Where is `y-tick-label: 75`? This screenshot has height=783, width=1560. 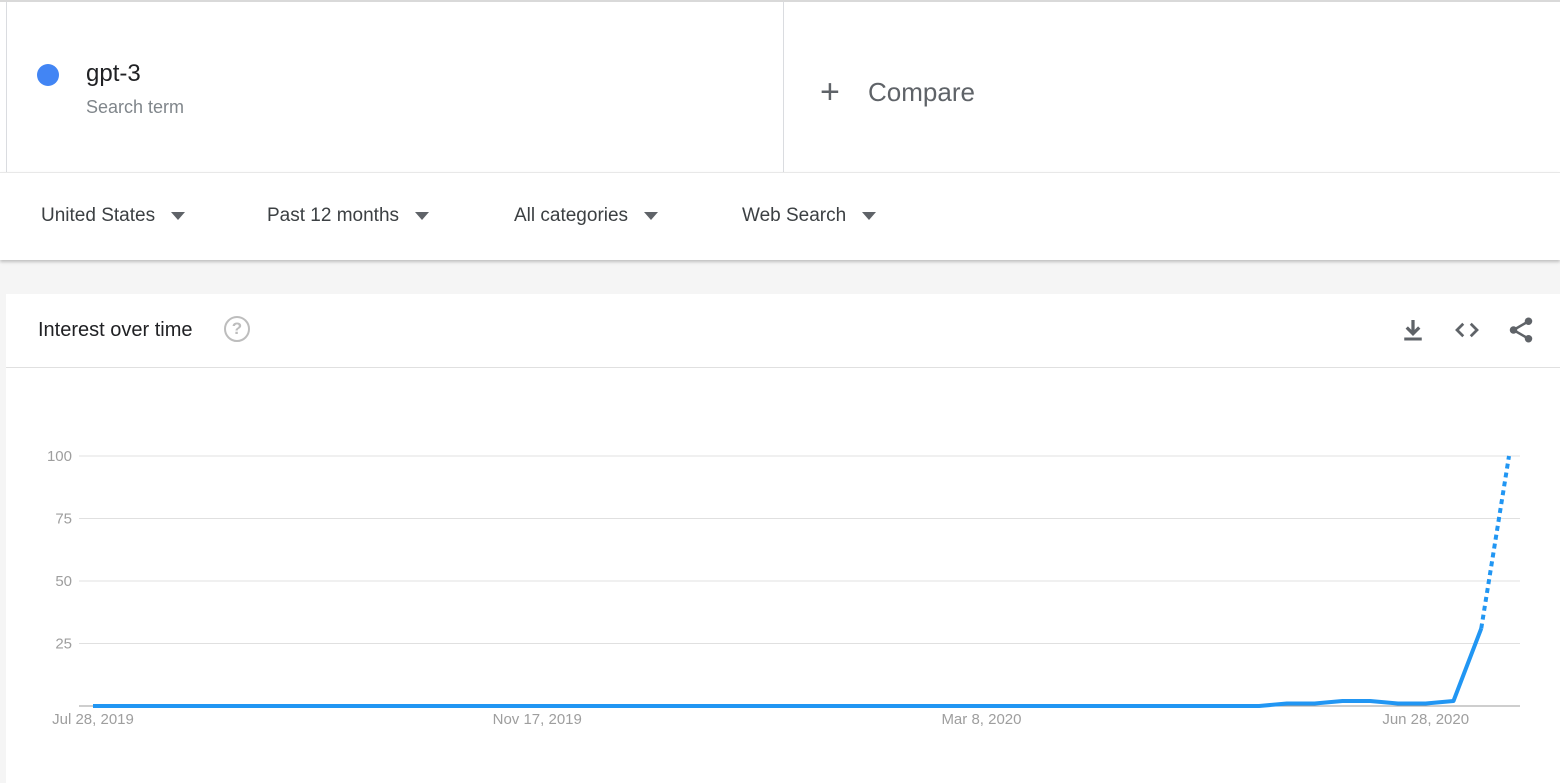
y-tick-label: 75 is located at coordinates (63, 519).